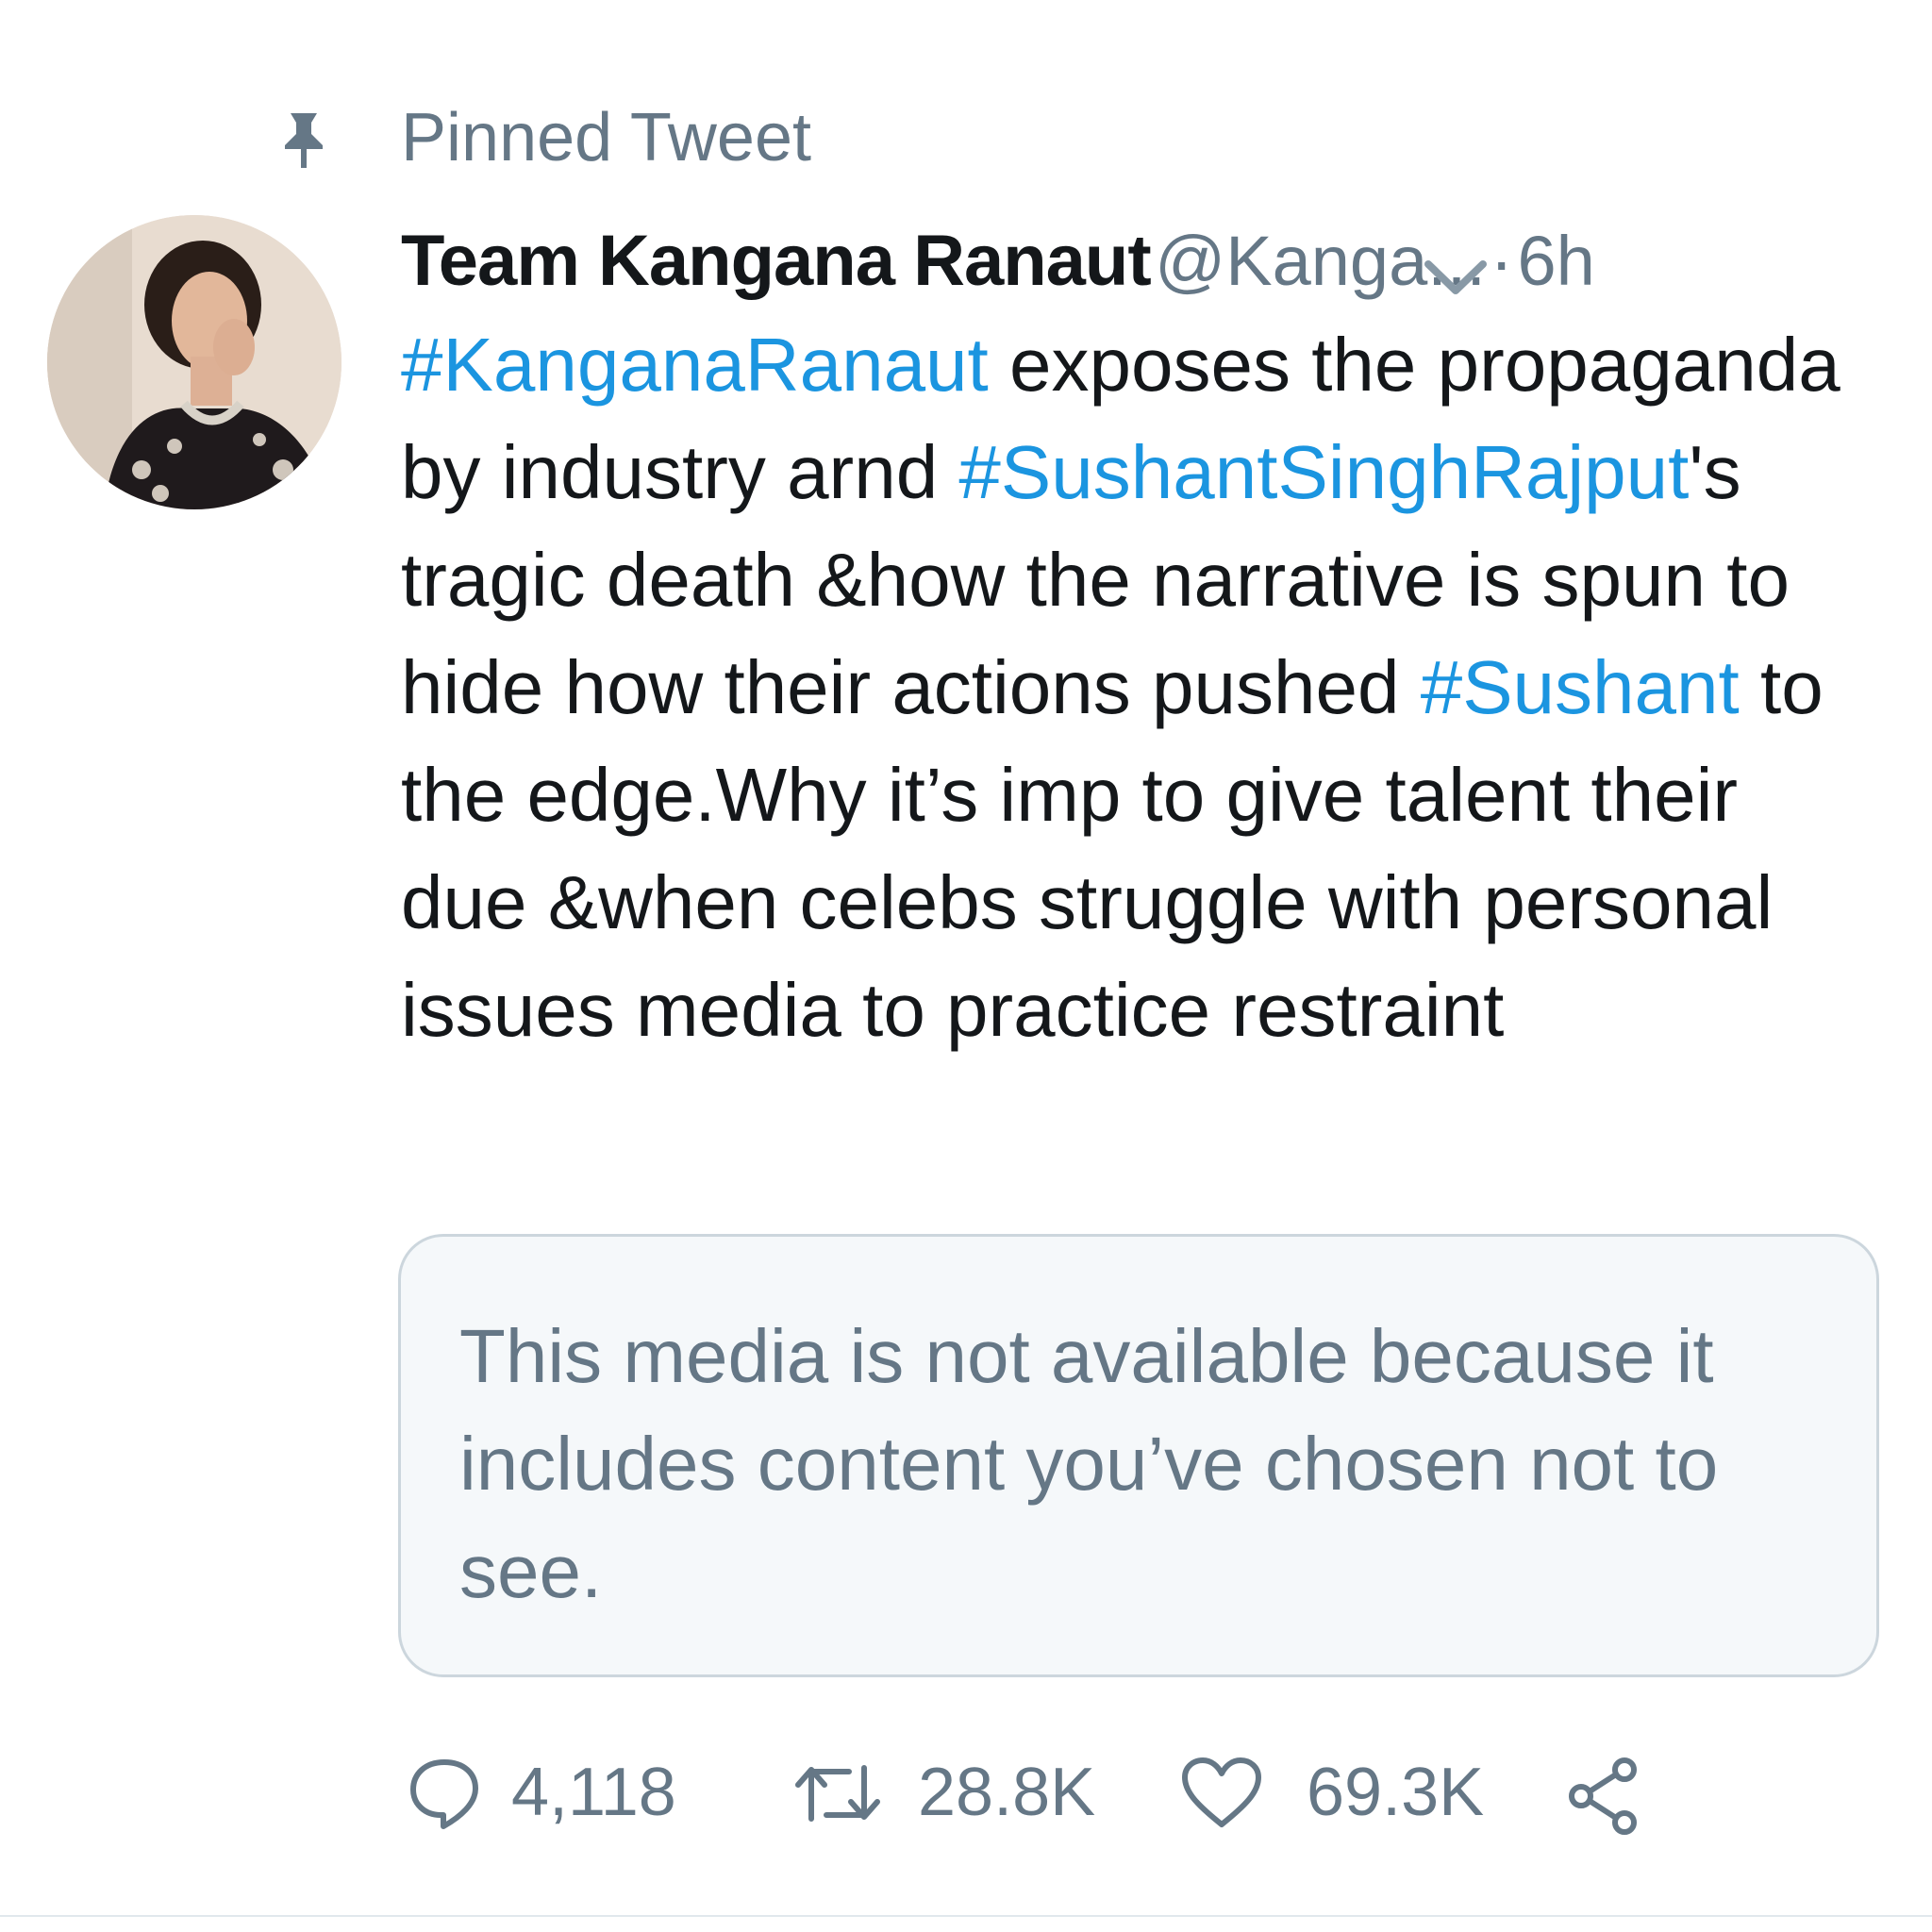 The image size is (1932, 1932). Describe the element at coordinates (194, 362) in the screenshot. I see `avatar` at that location.